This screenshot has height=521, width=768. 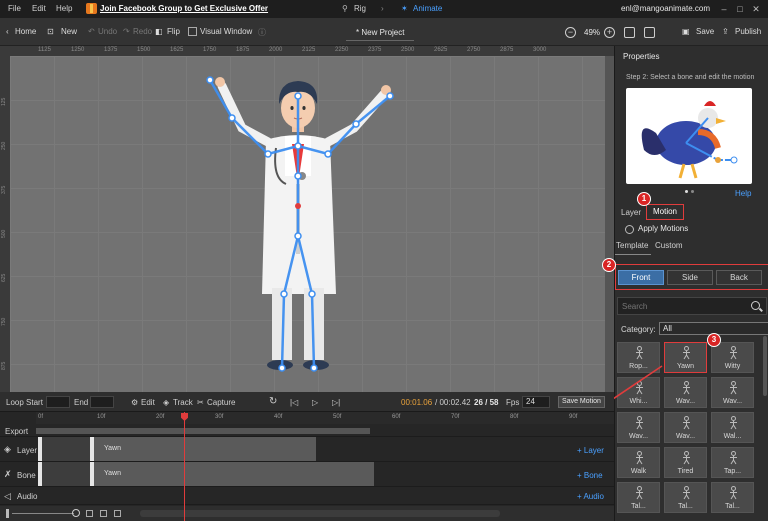 I want to click on prev-frame-icon: |◁, so click(x=294, y=402).